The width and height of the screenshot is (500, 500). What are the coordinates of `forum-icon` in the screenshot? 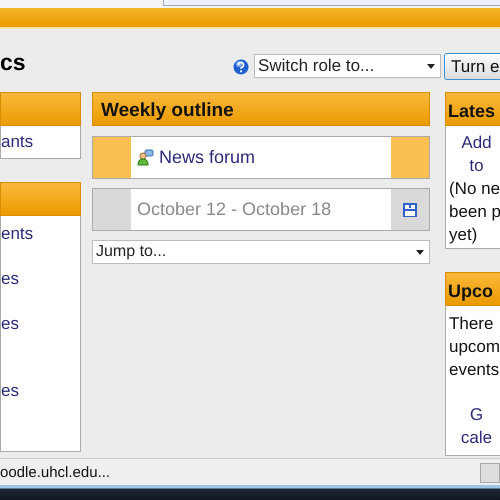 It's located at (145, 157).